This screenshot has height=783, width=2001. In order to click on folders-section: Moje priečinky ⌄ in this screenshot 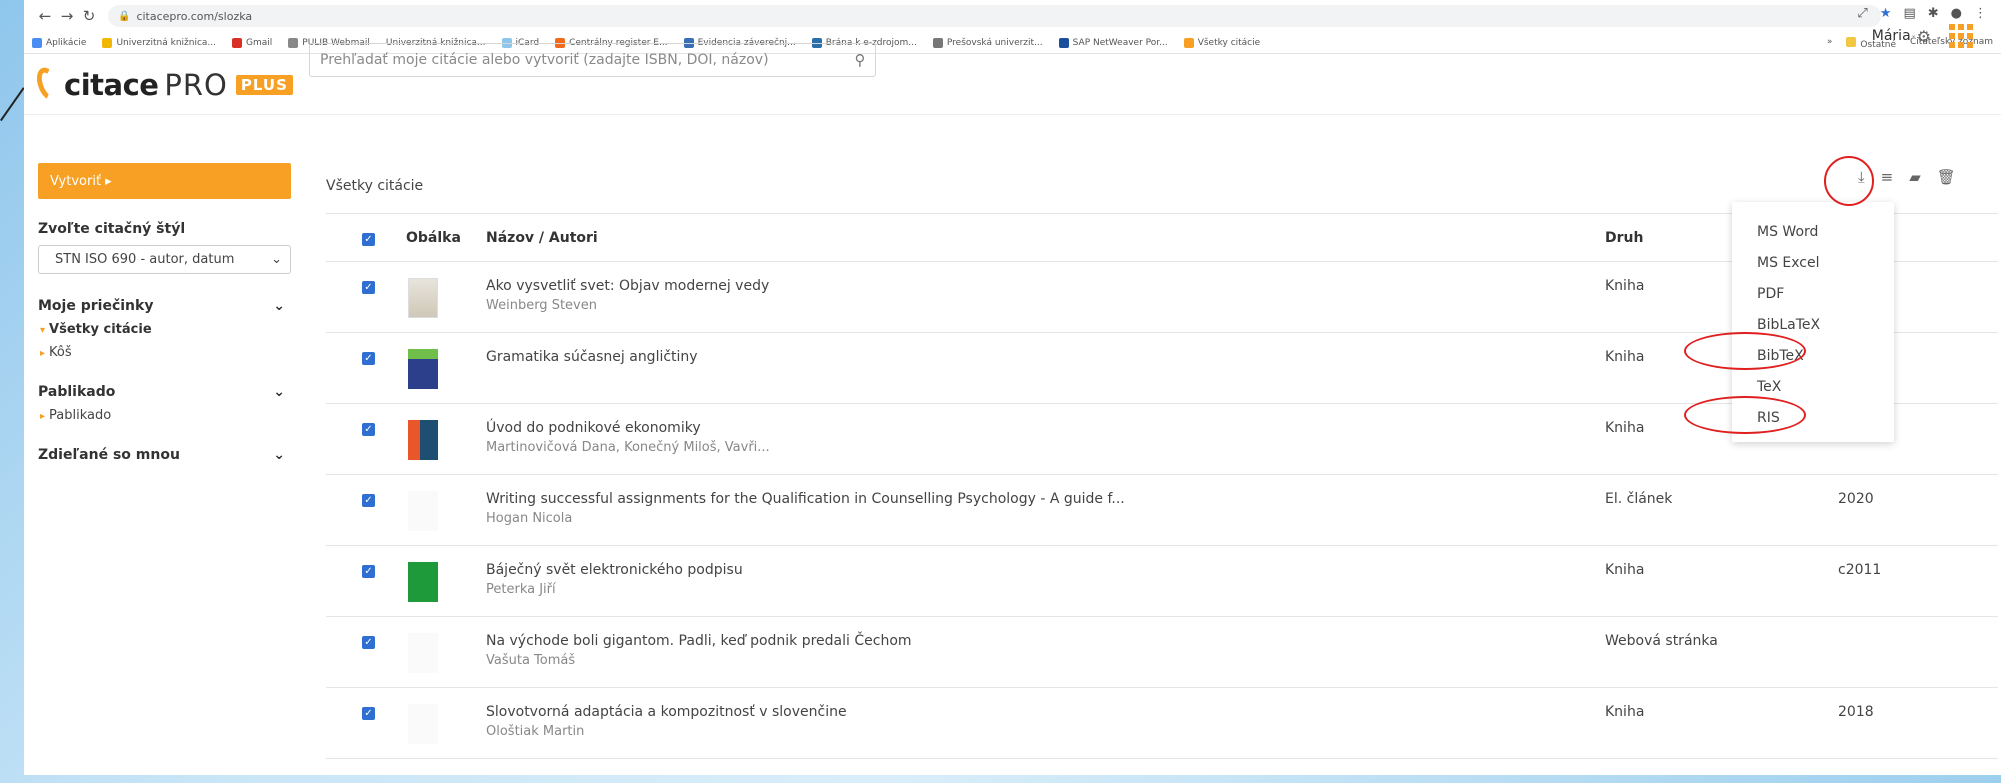, I will do `click(165, 306)`.